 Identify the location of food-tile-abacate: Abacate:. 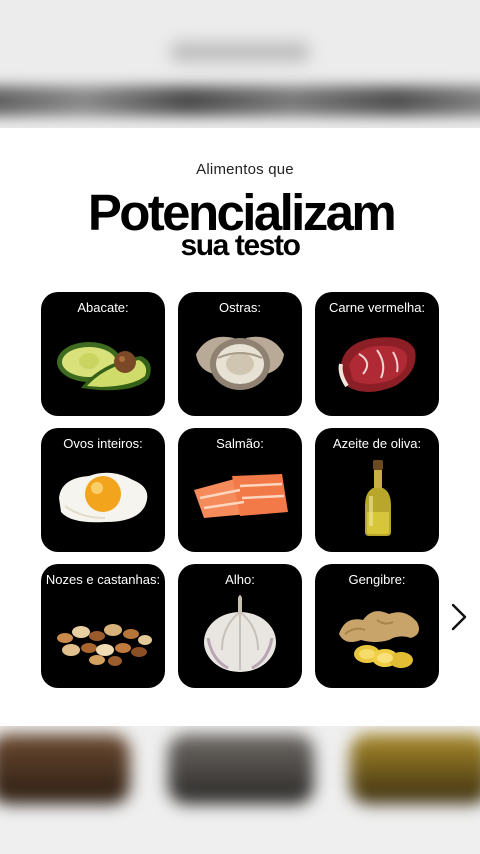
(103, 354).